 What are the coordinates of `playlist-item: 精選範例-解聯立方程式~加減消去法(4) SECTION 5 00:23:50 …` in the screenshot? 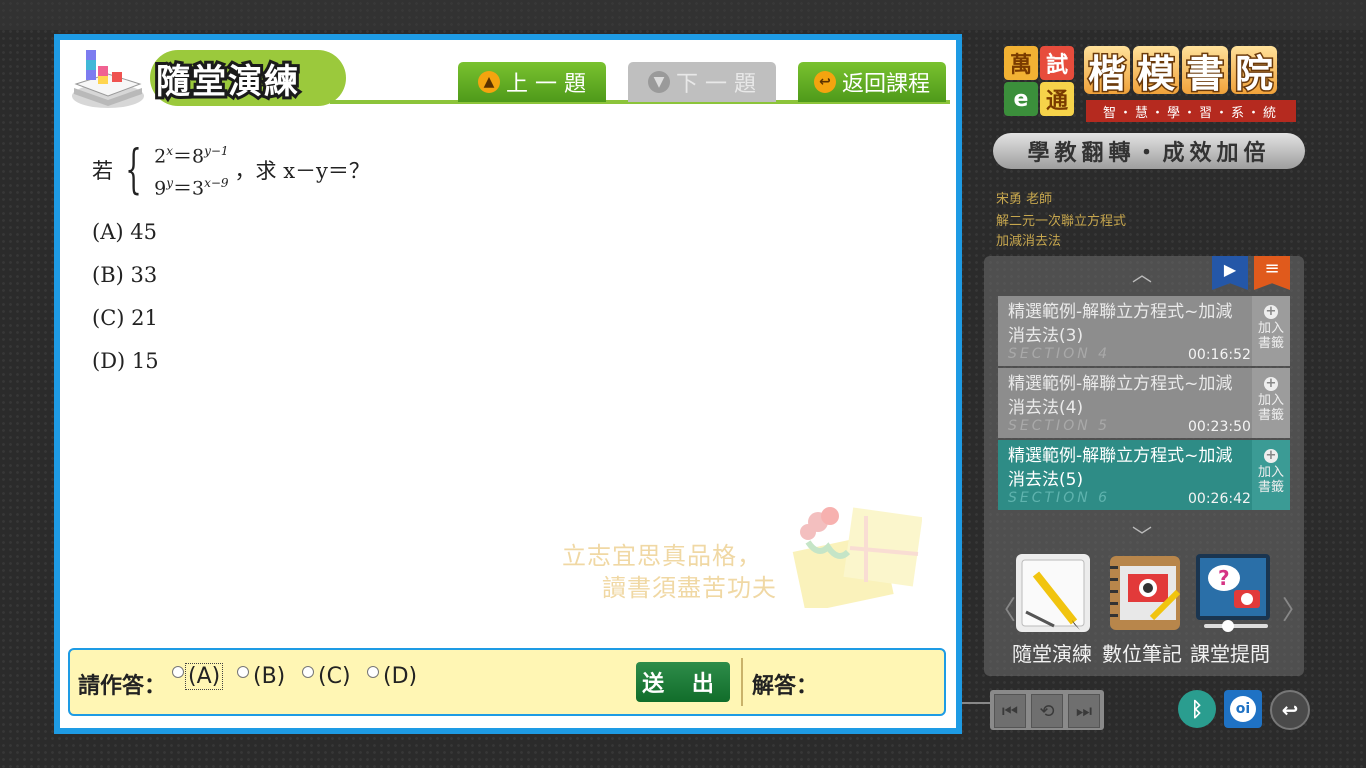 It's located at (1144, 403).